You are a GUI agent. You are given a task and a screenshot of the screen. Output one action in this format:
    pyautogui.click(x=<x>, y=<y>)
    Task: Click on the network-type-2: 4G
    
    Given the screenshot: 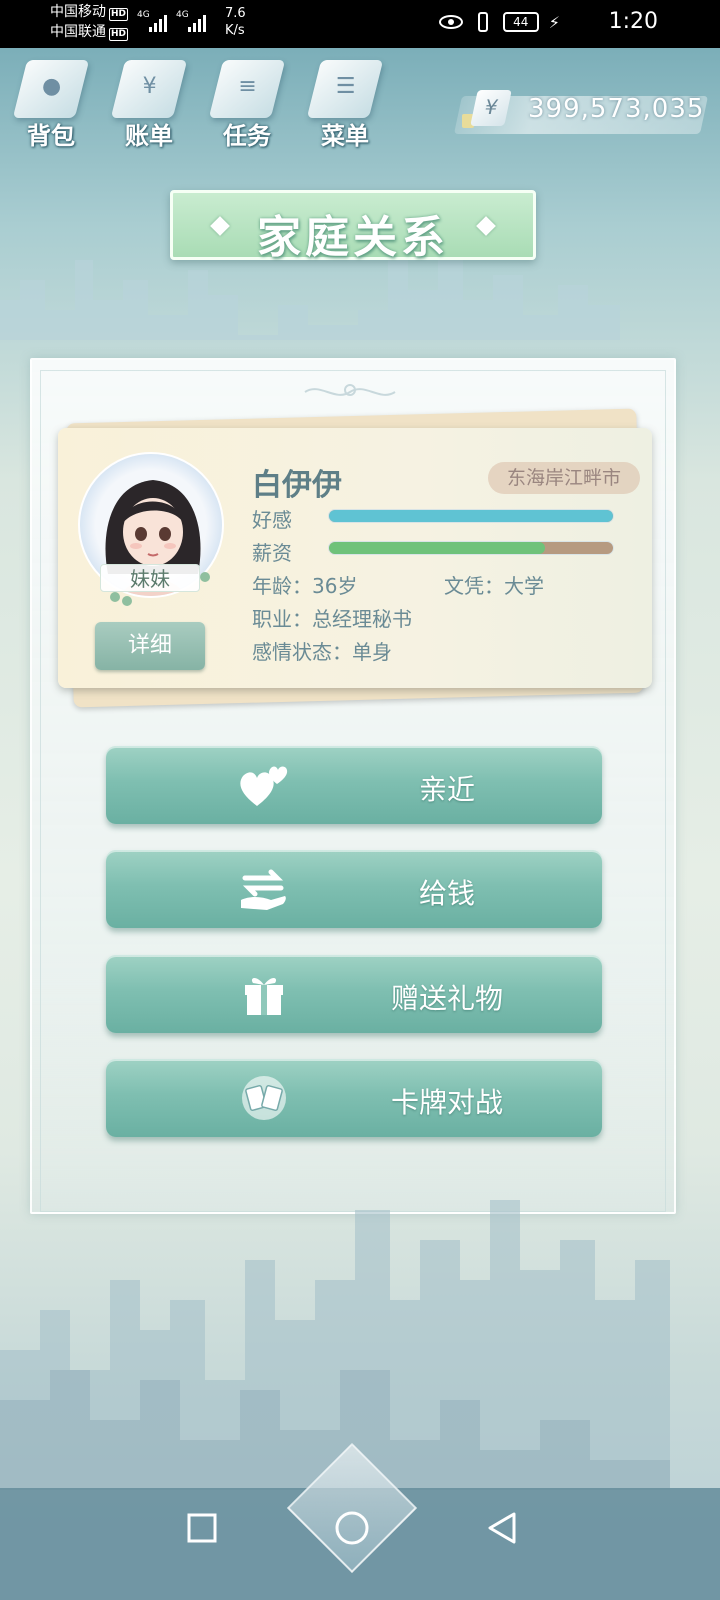 What is the action you would take?
    pyautogui.click(x=182, y=15)
    